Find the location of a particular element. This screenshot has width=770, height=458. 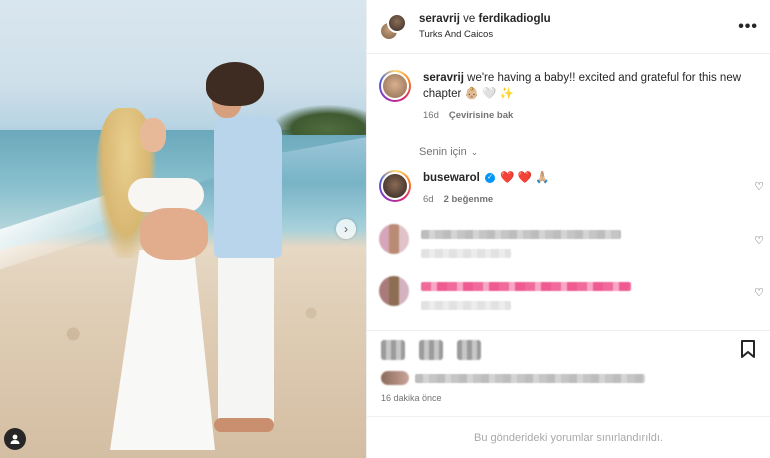

authors-joiner: ve is located at coordinates (469, 19).